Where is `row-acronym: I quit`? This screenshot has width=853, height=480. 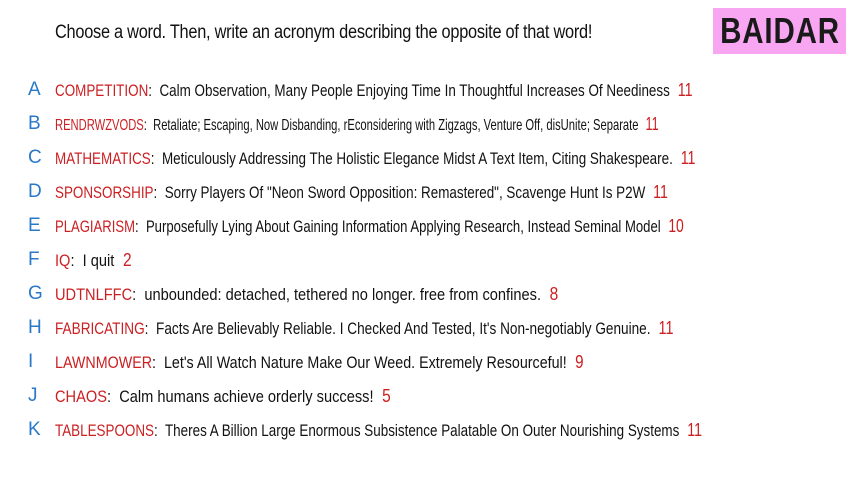
row-acronym: I quit is located at coordinates (98, 260).